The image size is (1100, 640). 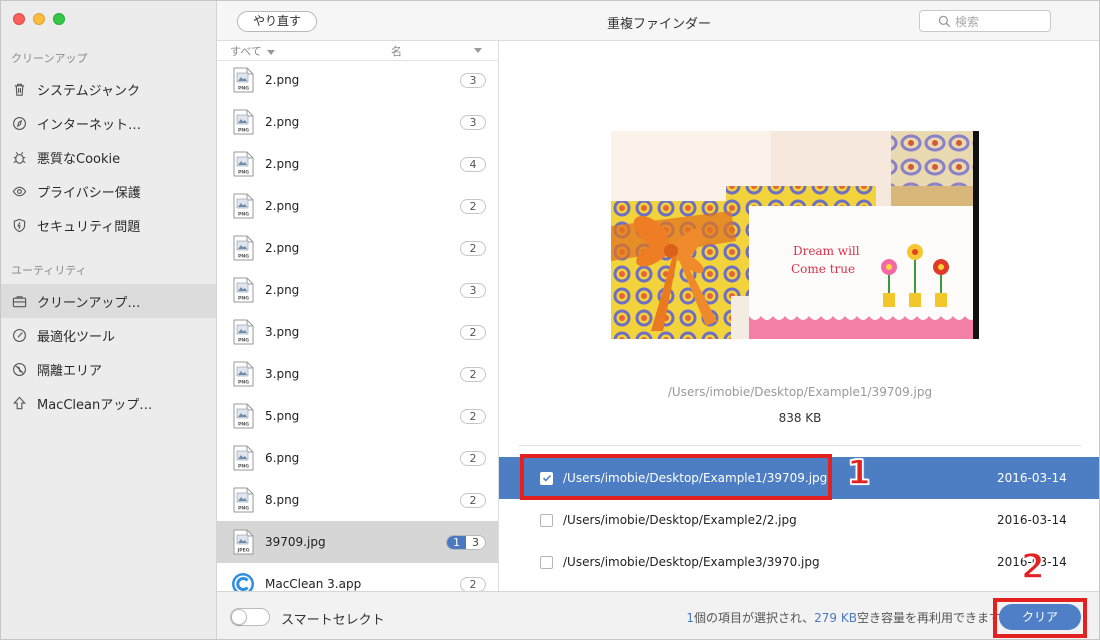 I want to click on sidebar-item-label: 悪質なCookie, so click(x=79, y=159).